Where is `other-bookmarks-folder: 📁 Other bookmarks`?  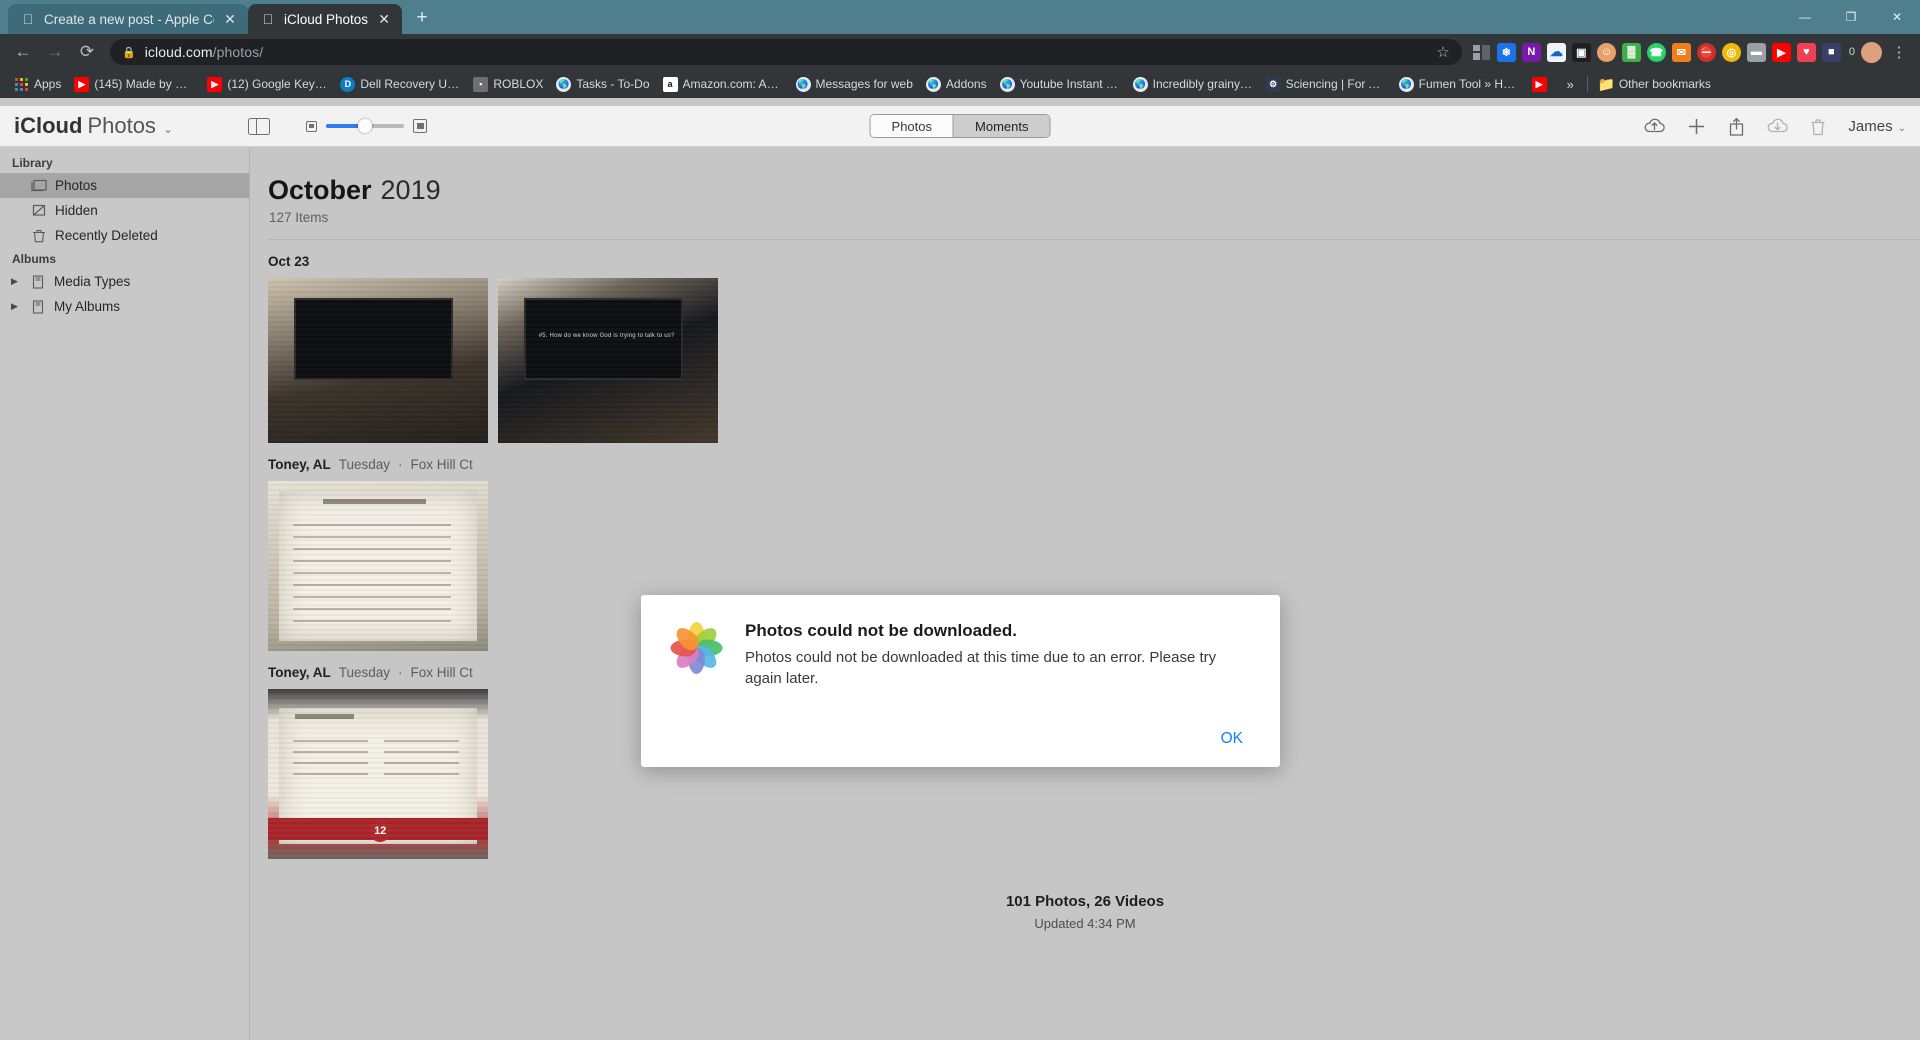
other-bookmarks-folder: 📁 Other bookmarks is located at coordinates (1655, 84).